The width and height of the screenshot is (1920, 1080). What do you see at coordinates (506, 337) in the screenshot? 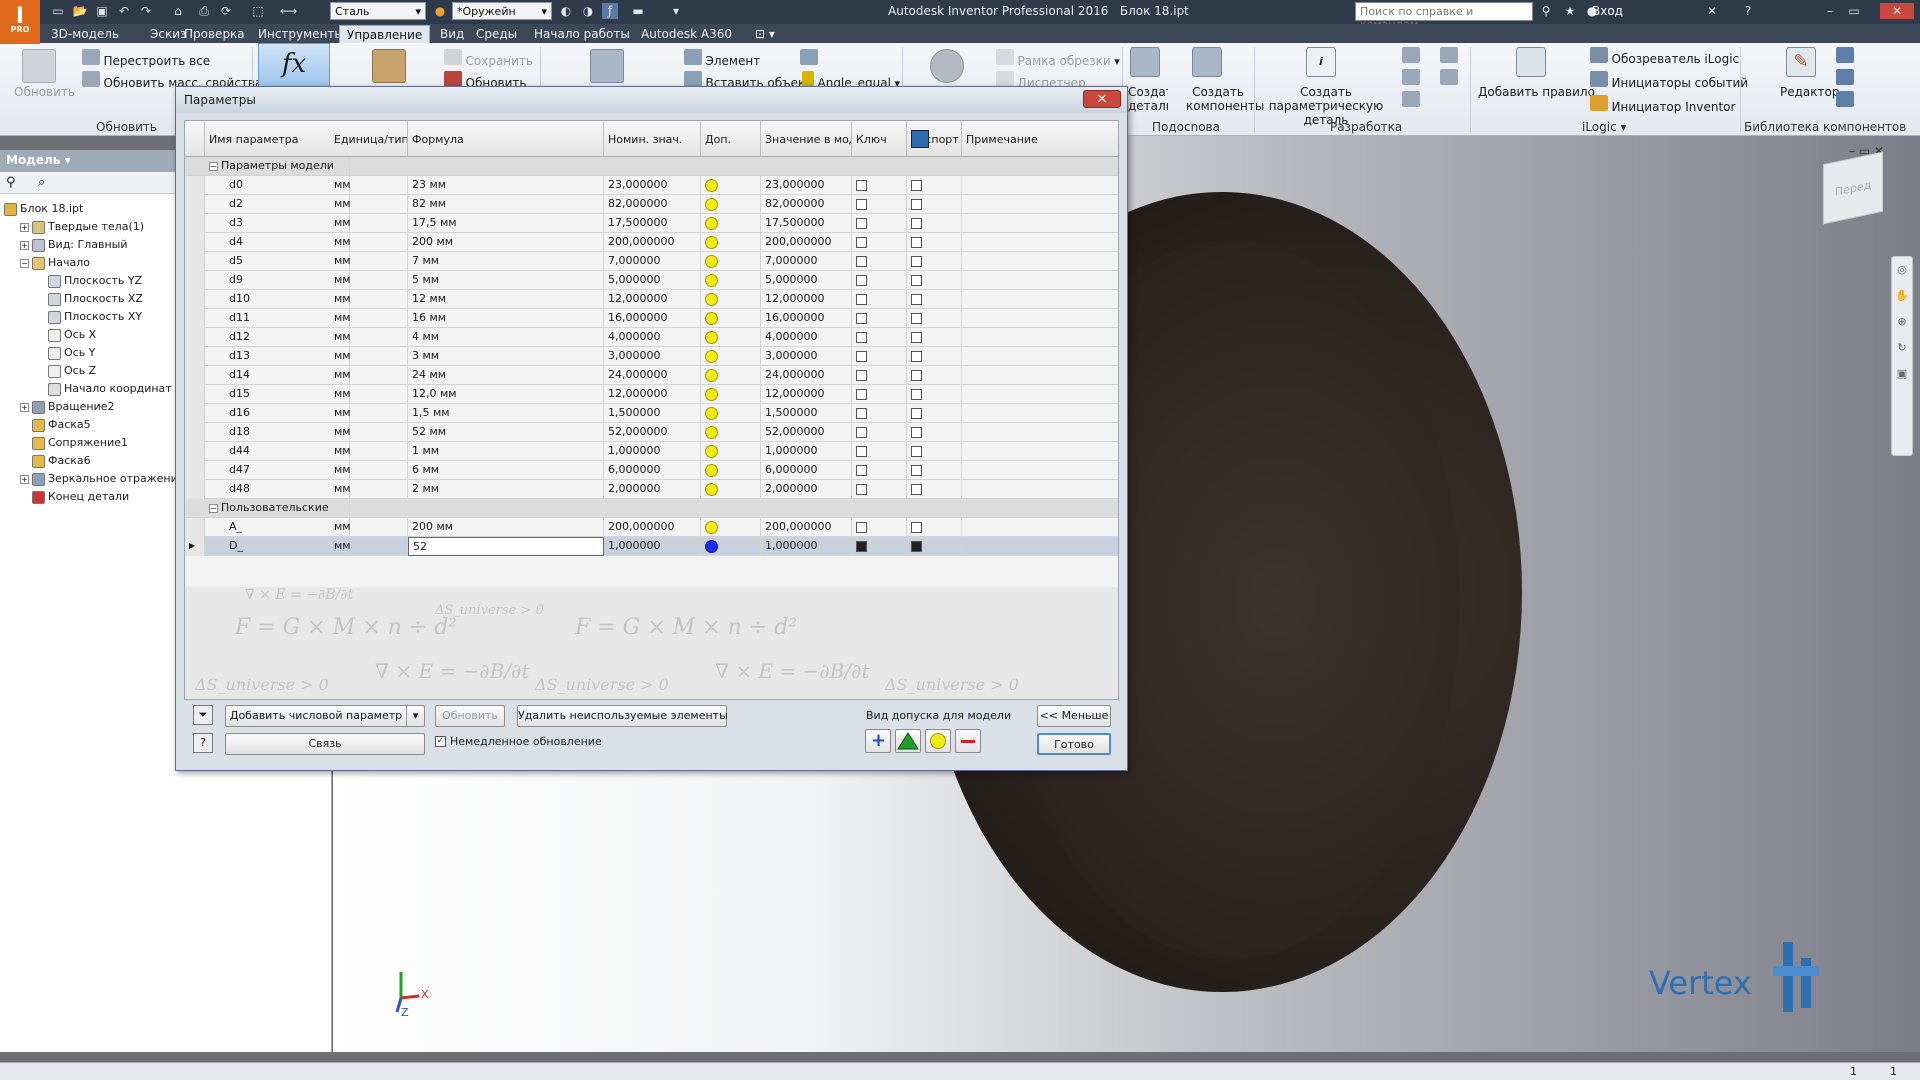
I see `formula-cell: 4 мм` at bounding box center [506, 337].